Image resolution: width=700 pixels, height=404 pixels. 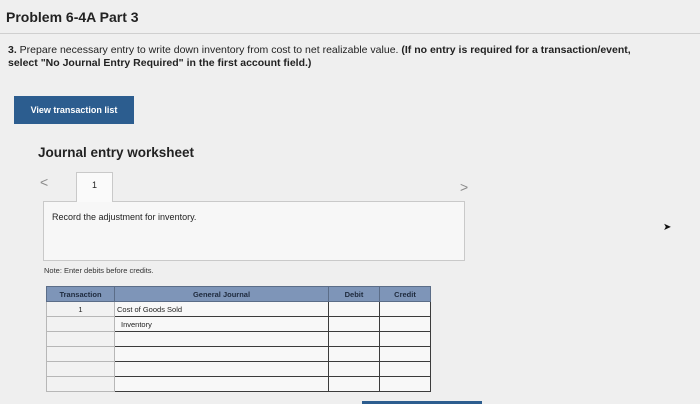 What do you see at coordinates (80, 309) in the screenshot?
I see `transaction-cell: 1` at bounding box center [80, 309].